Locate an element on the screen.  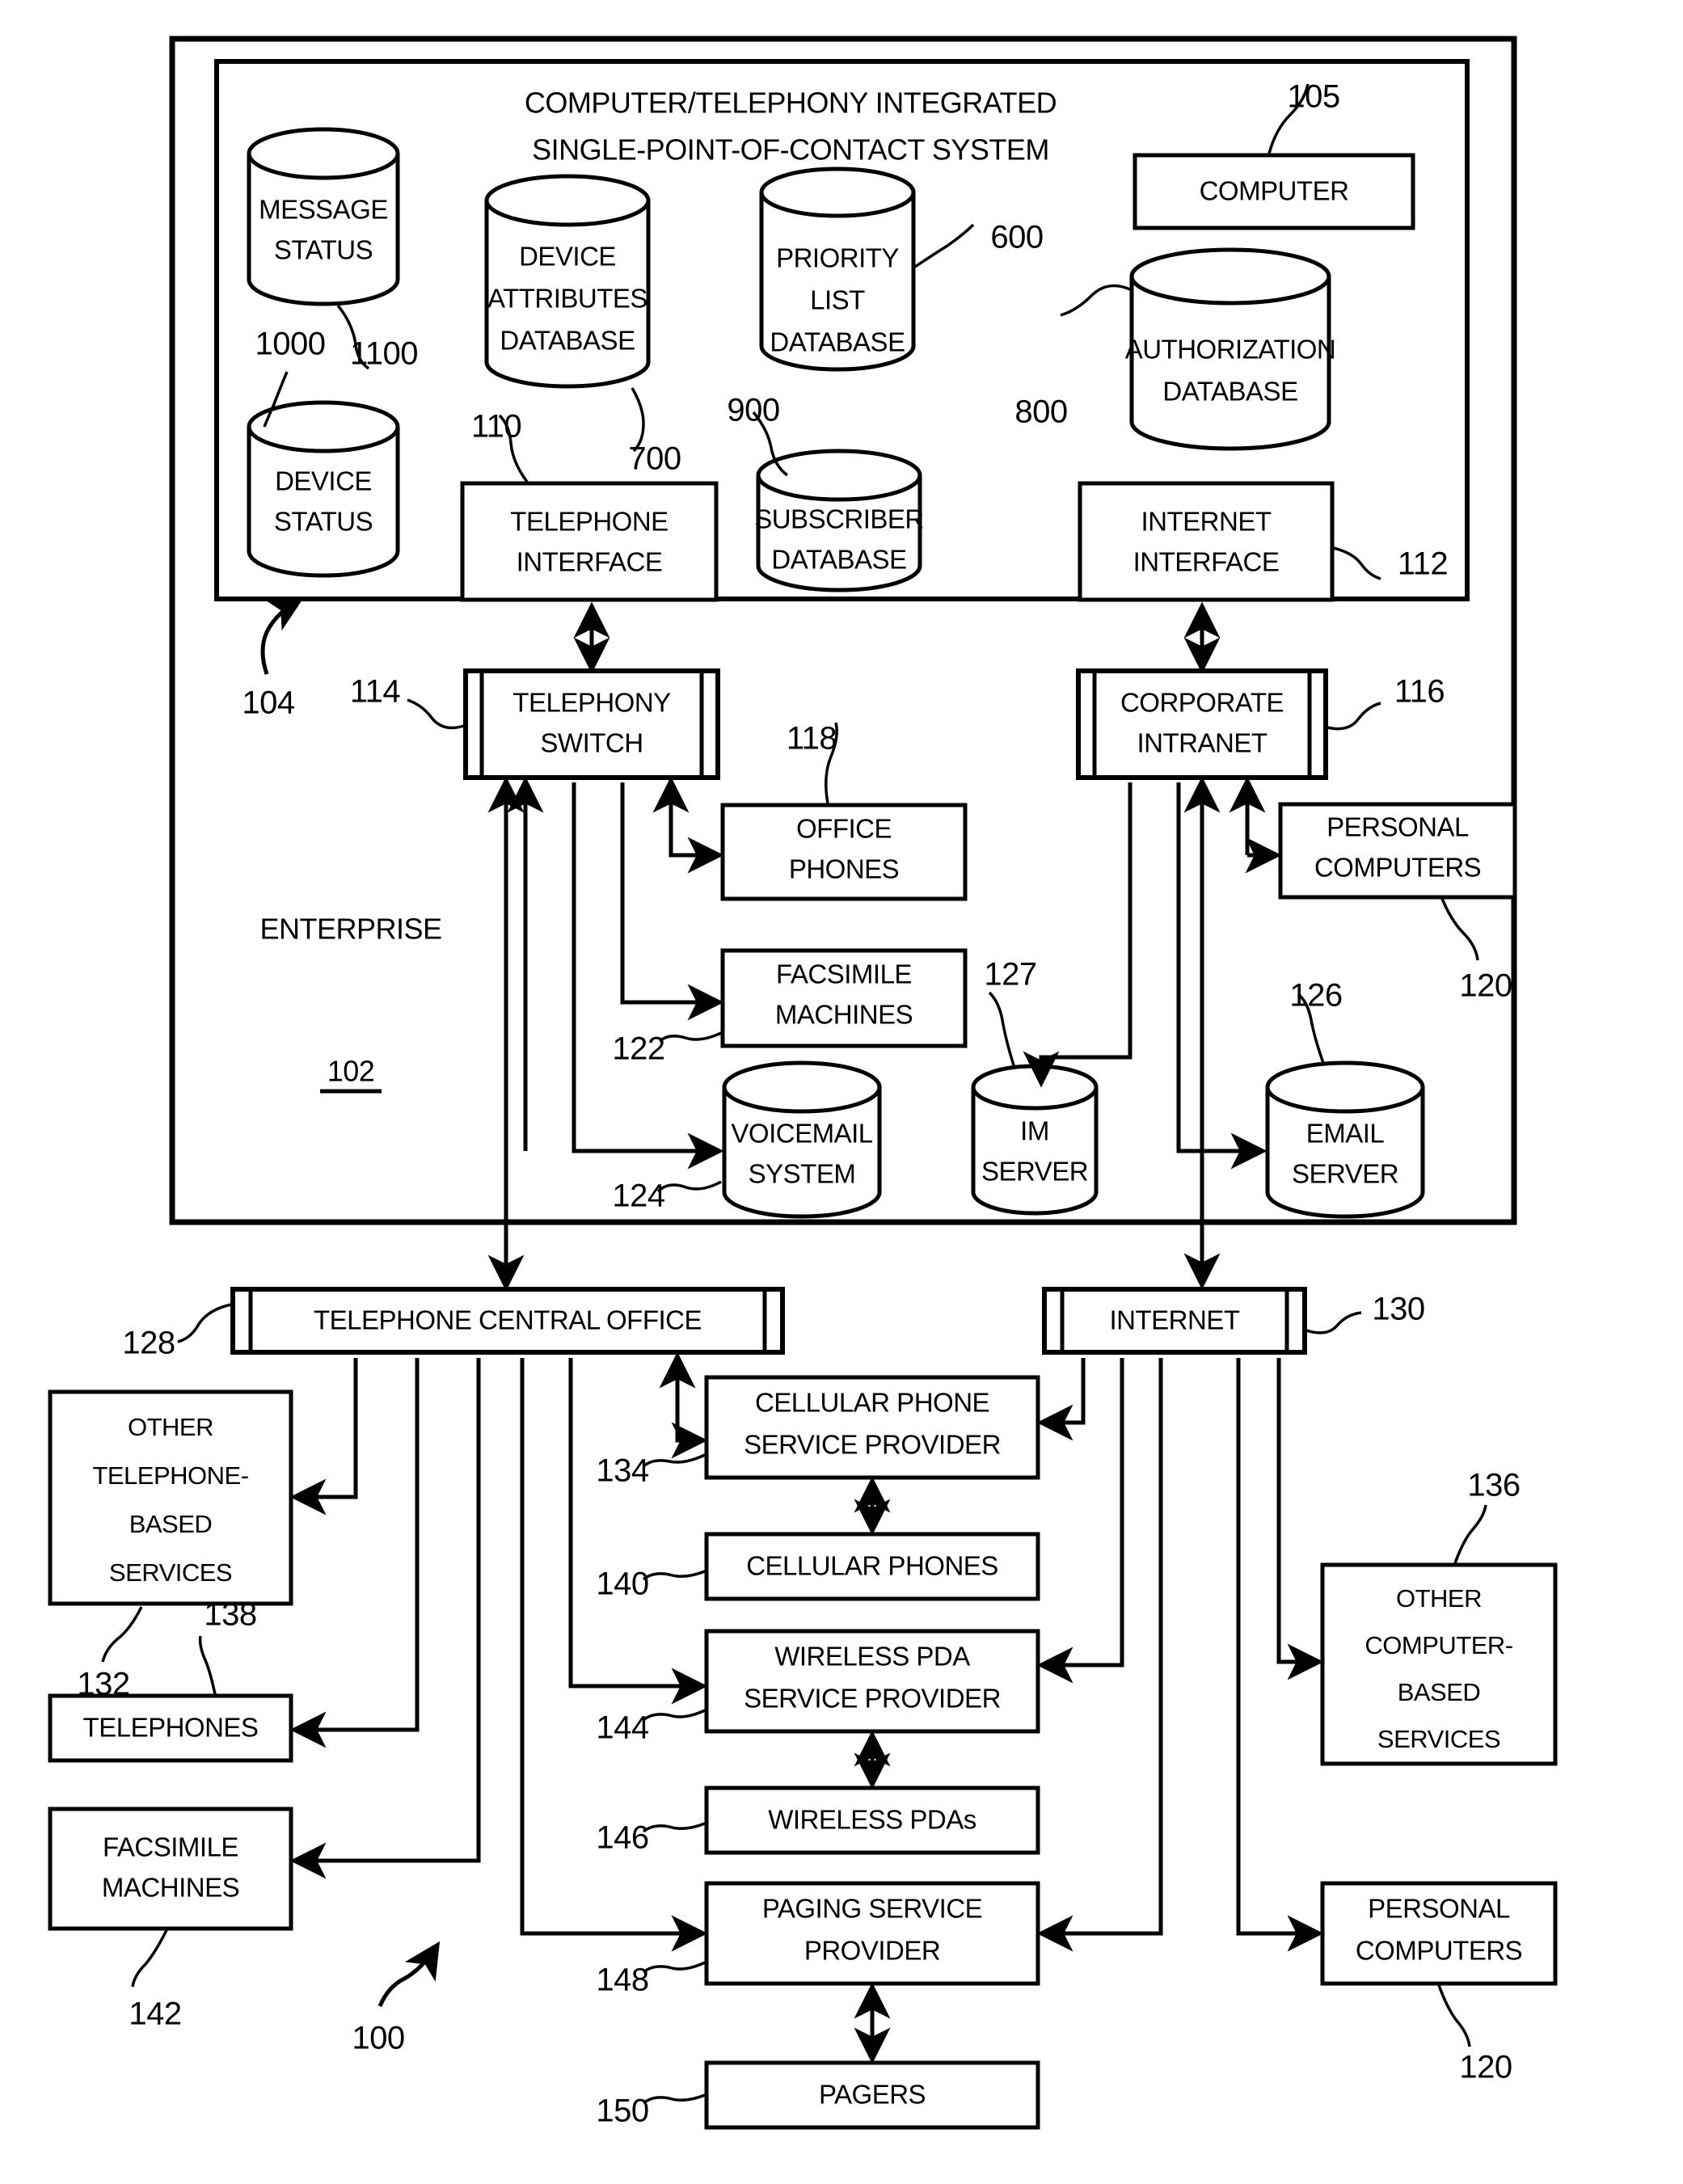
subscriber-db-line1: SUBSCRIBER is located at coordinates (839, 519).